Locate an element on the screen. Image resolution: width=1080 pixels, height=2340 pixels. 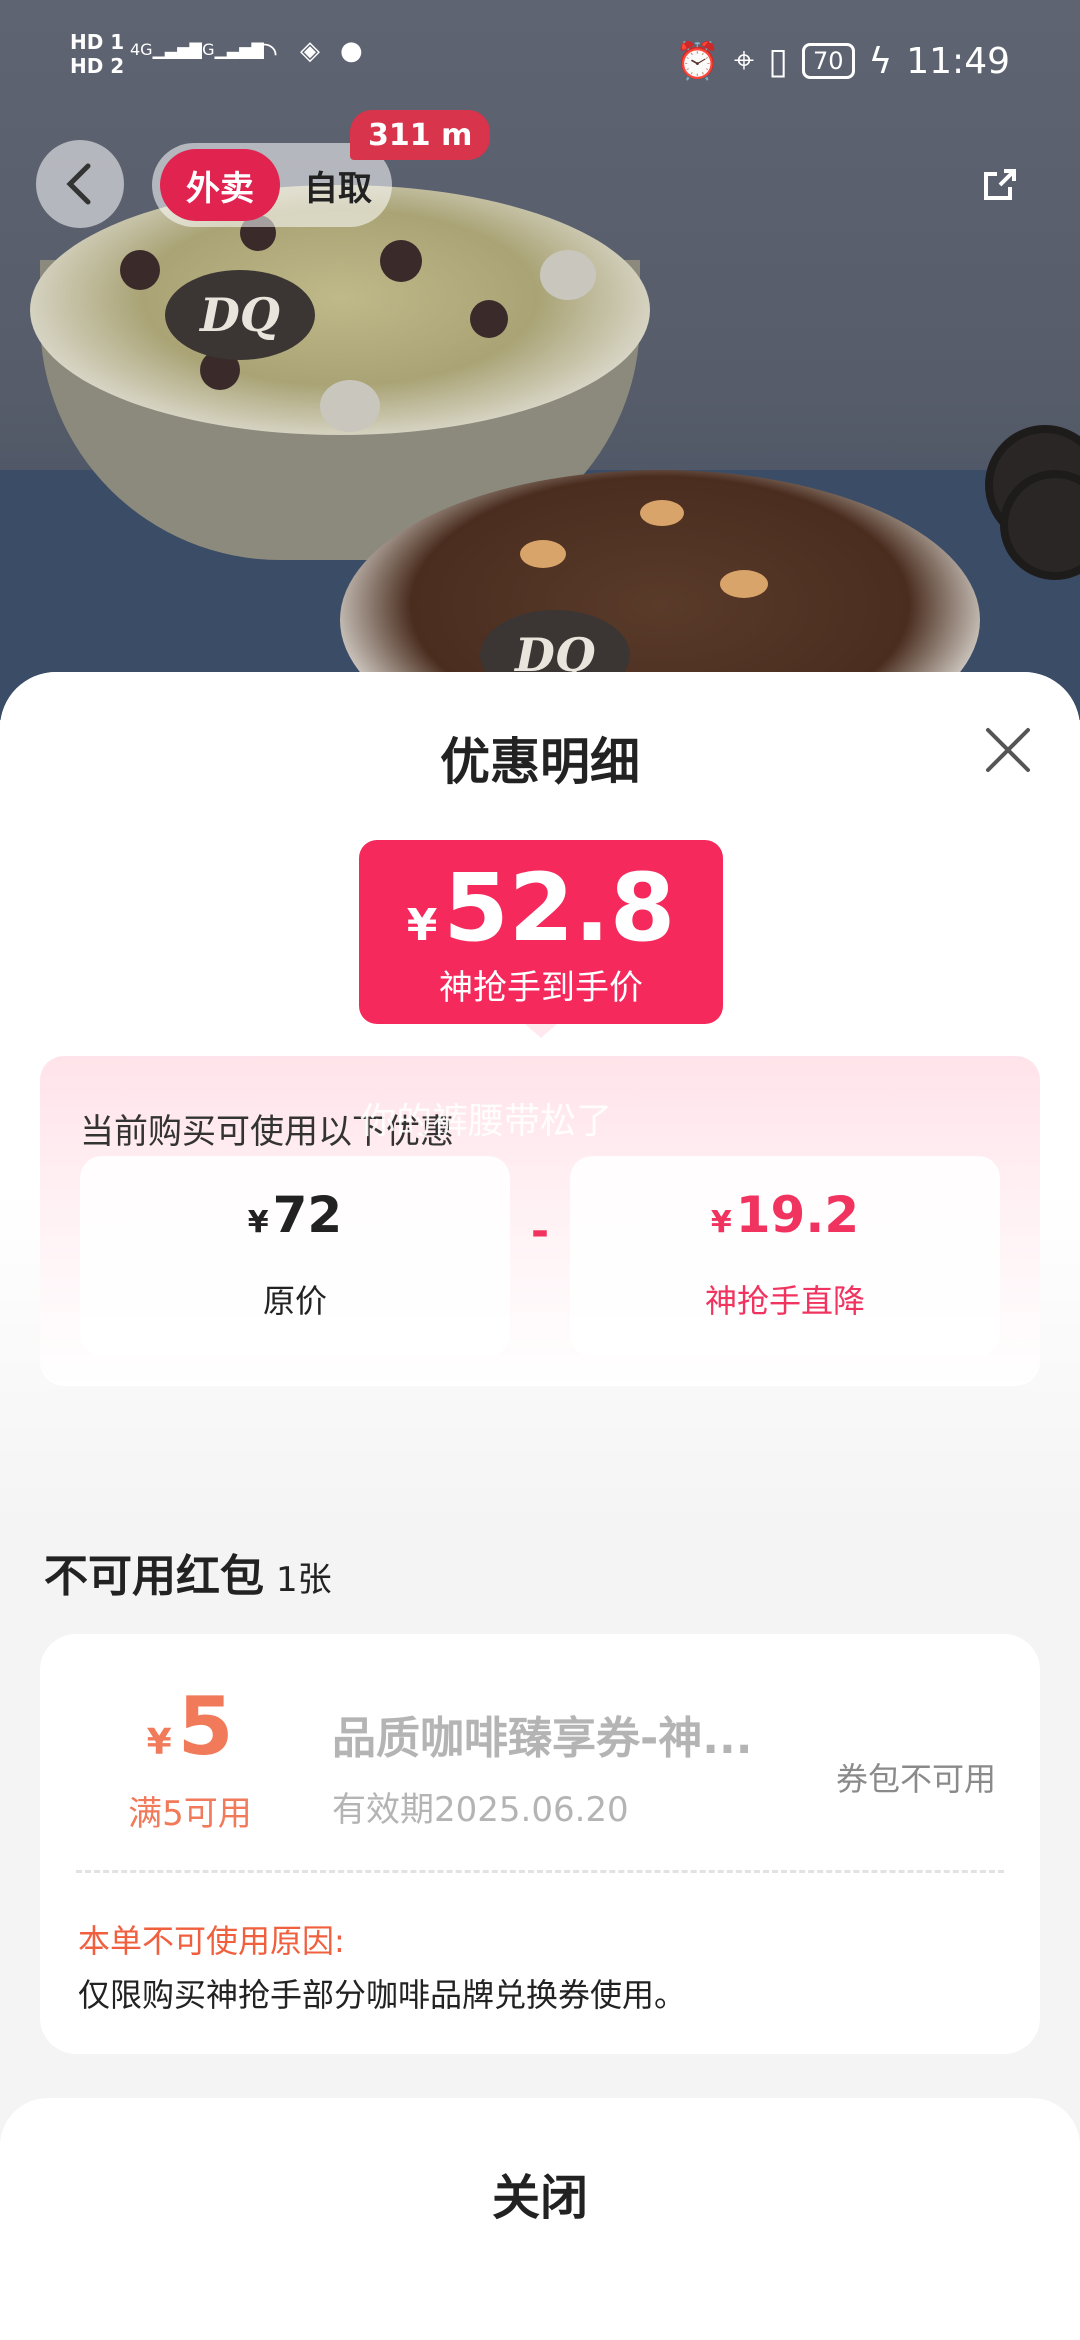
coupon-status: 券包不可用 is located at coordinates (916, 1779).